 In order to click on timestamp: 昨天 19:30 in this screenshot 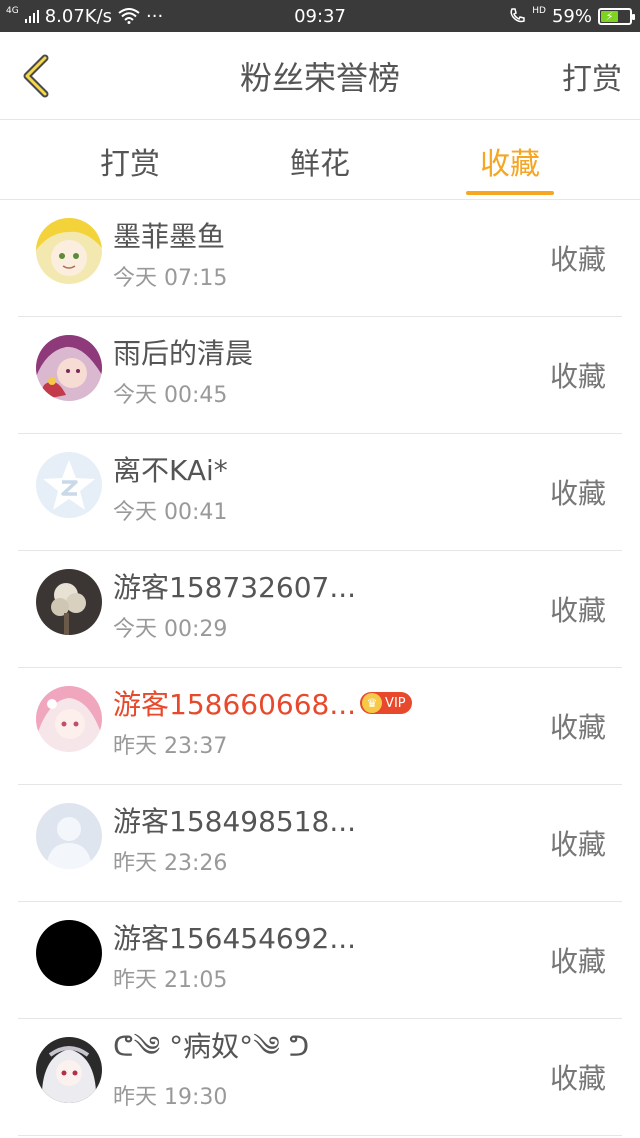, I will do `click(170, 1097)`.